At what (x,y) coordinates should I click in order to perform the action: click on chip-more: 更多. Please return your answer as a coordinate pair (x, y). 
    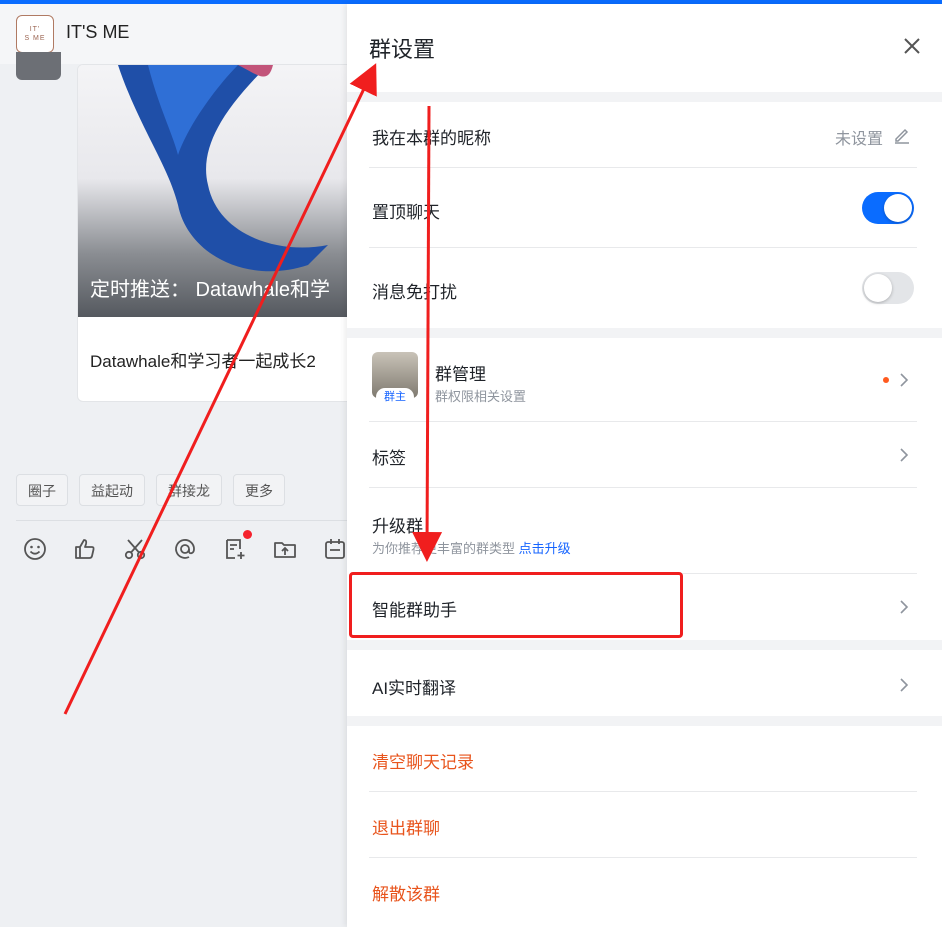
    Looking at the image, I should click on (259, 490).